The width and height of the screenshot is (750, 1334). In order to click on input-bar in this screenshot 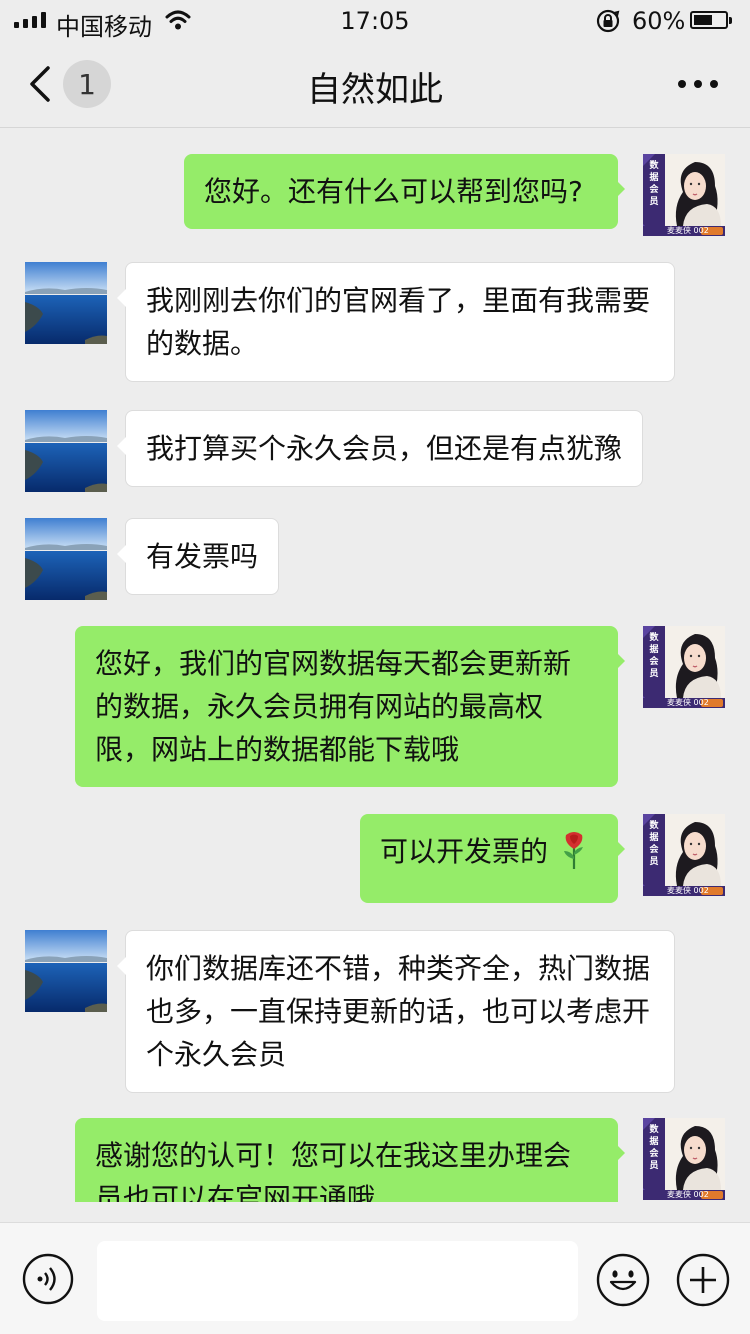, I will do `click(375, 1278)`.